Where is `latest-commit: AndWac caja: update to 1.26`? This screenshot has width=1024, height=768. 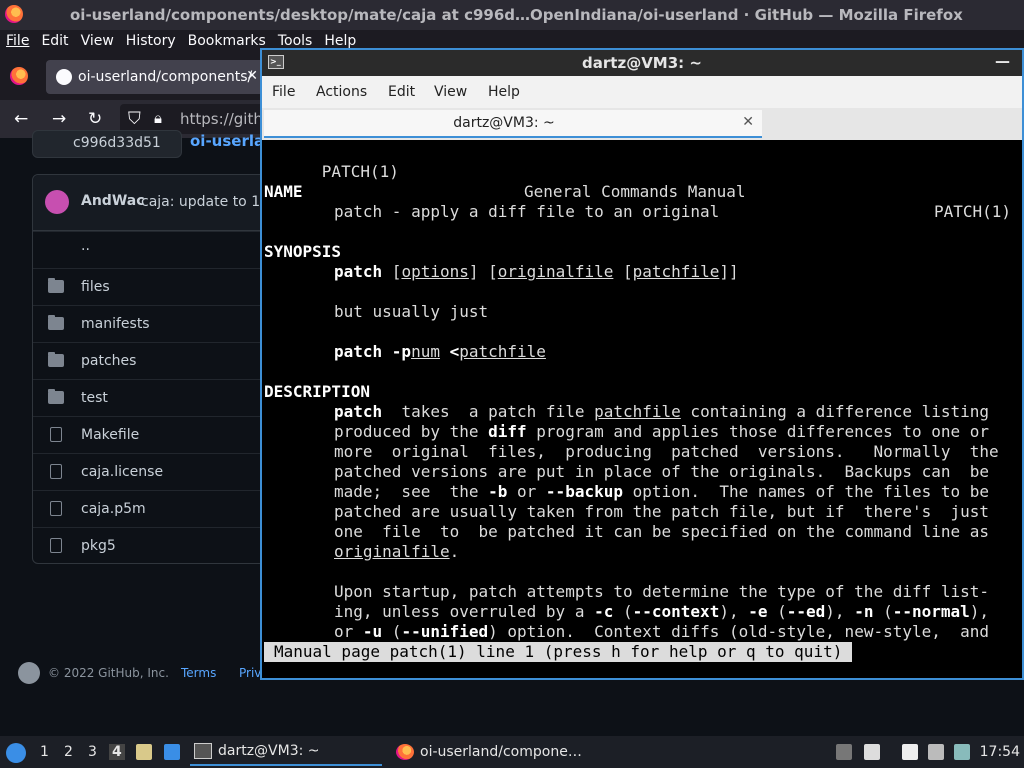
latest-commit: AndWac caja: update to 1.26 is located at coordinates (157, 203).